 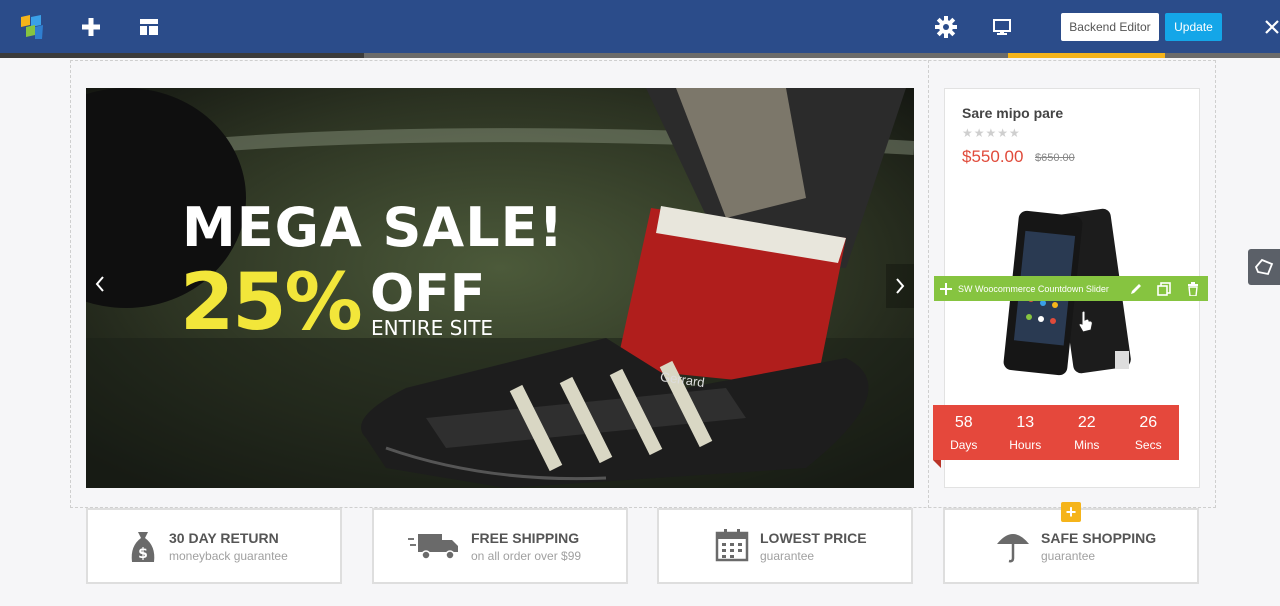 I want to click on column-divider, so click(x=928, y=284).